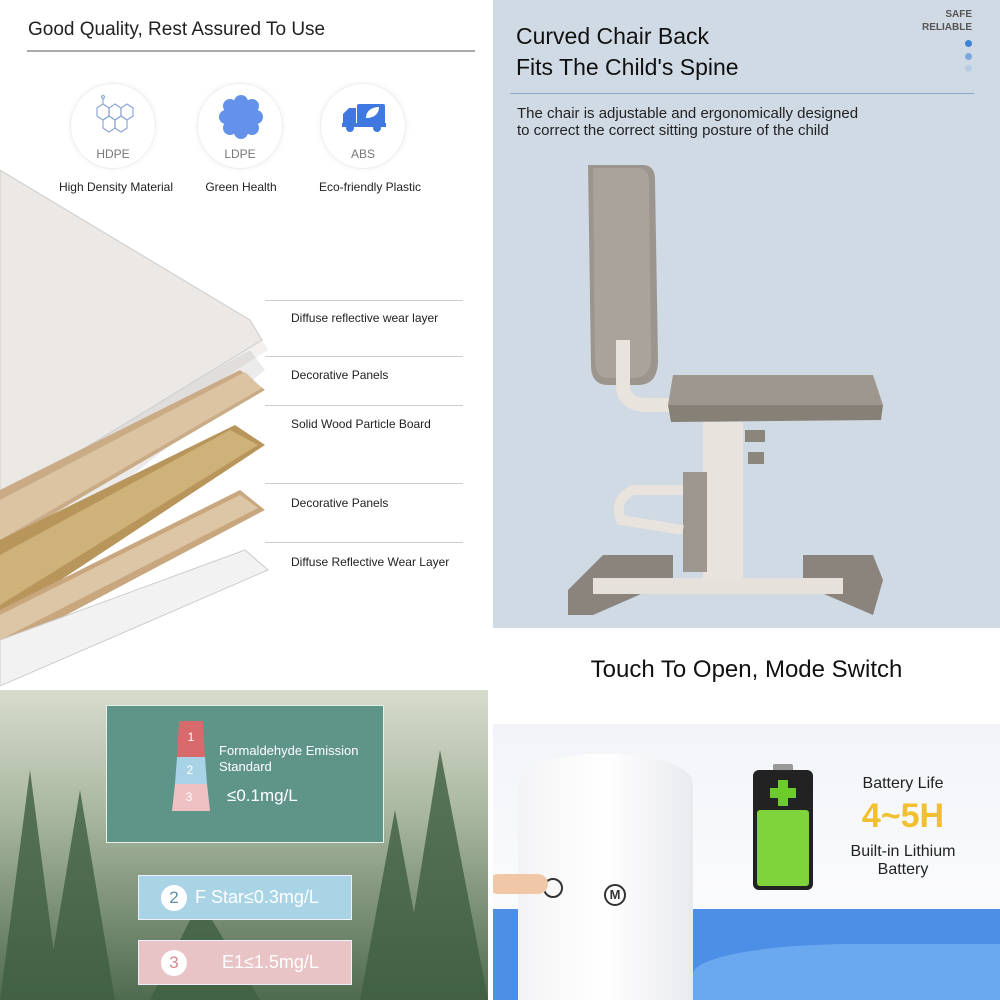 This screenshot has height=1000, width=1000. I want to click on pyramid-level: 3, so click(189, 797).